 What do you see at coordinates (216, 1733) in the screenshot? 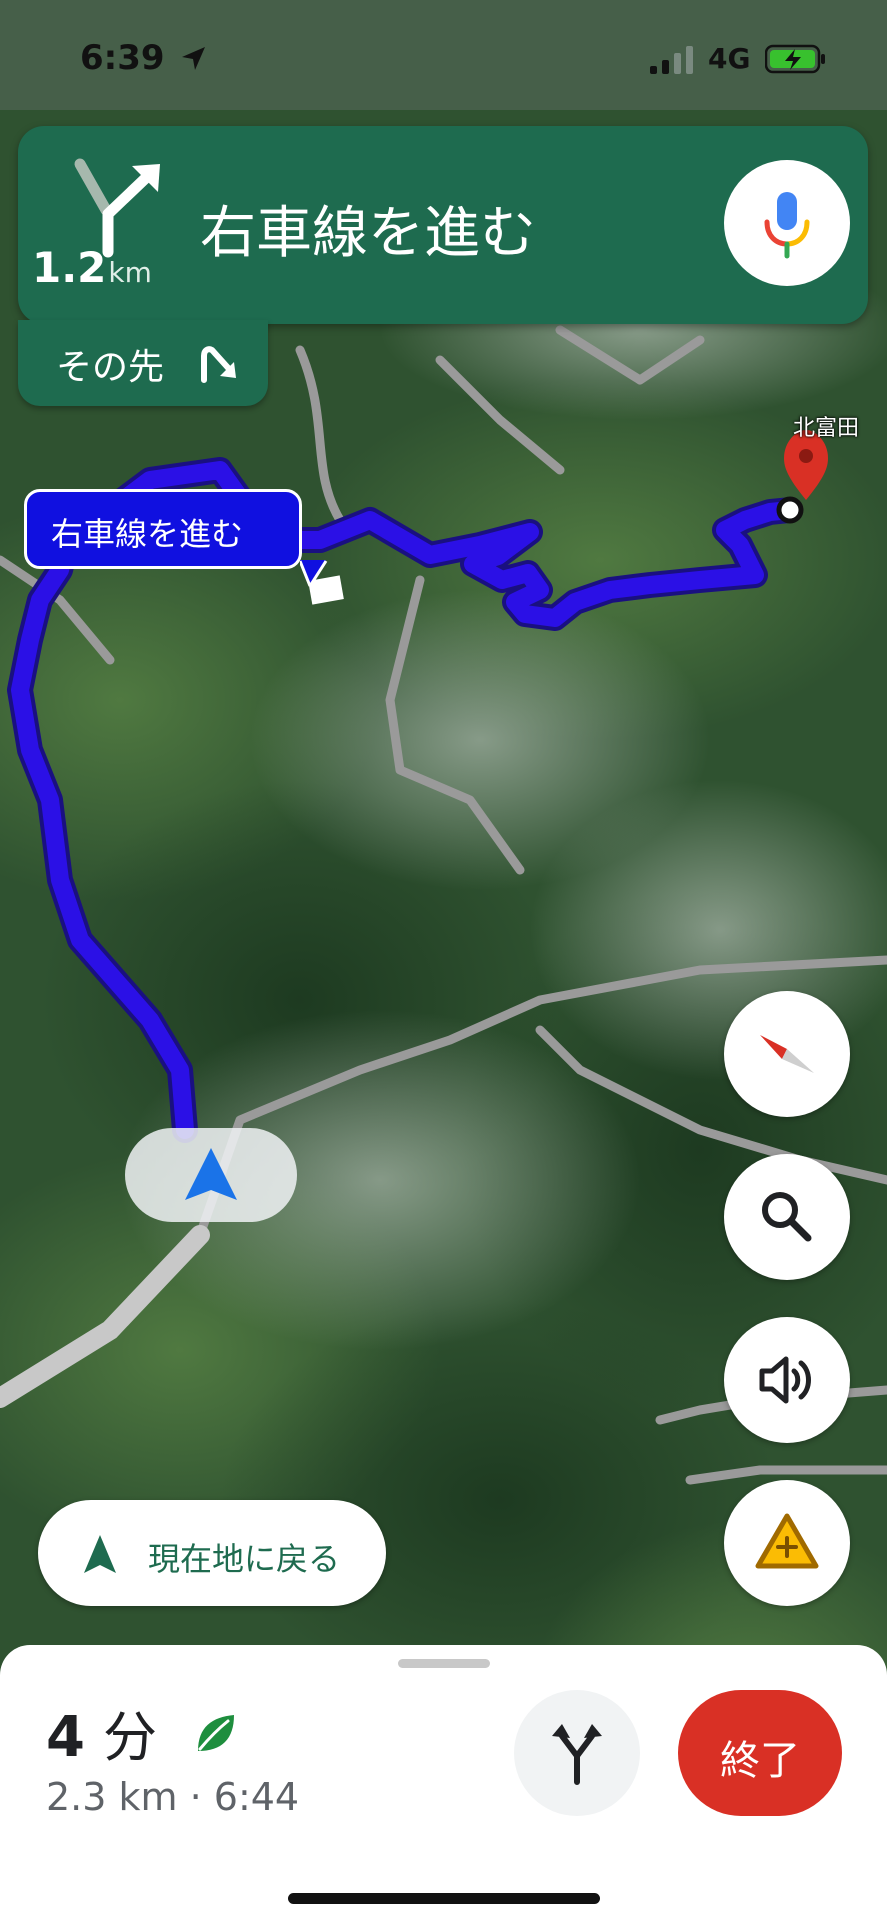
I see `eco-leaf-icon` at bounding box center [216, 1733].